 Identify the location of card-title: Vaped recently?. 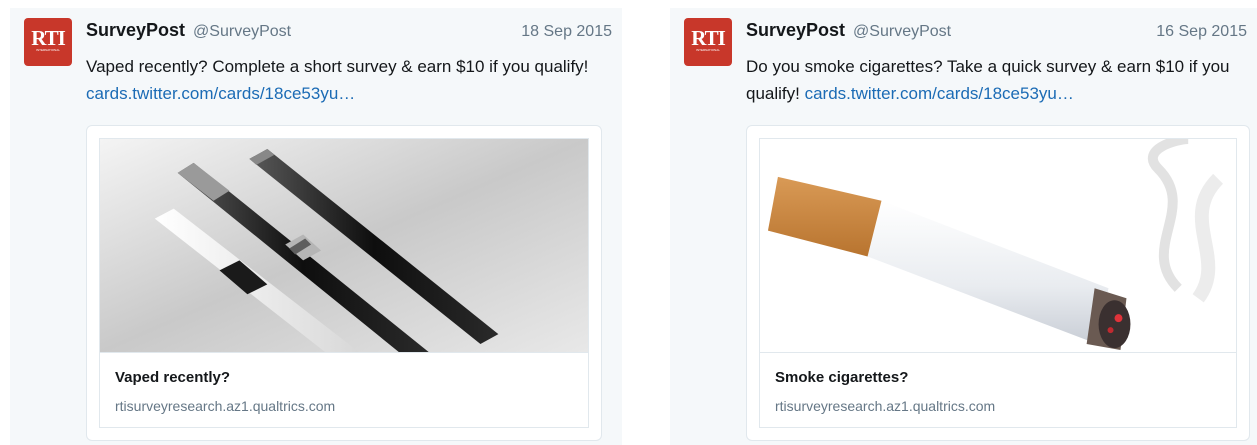
(173, 377).